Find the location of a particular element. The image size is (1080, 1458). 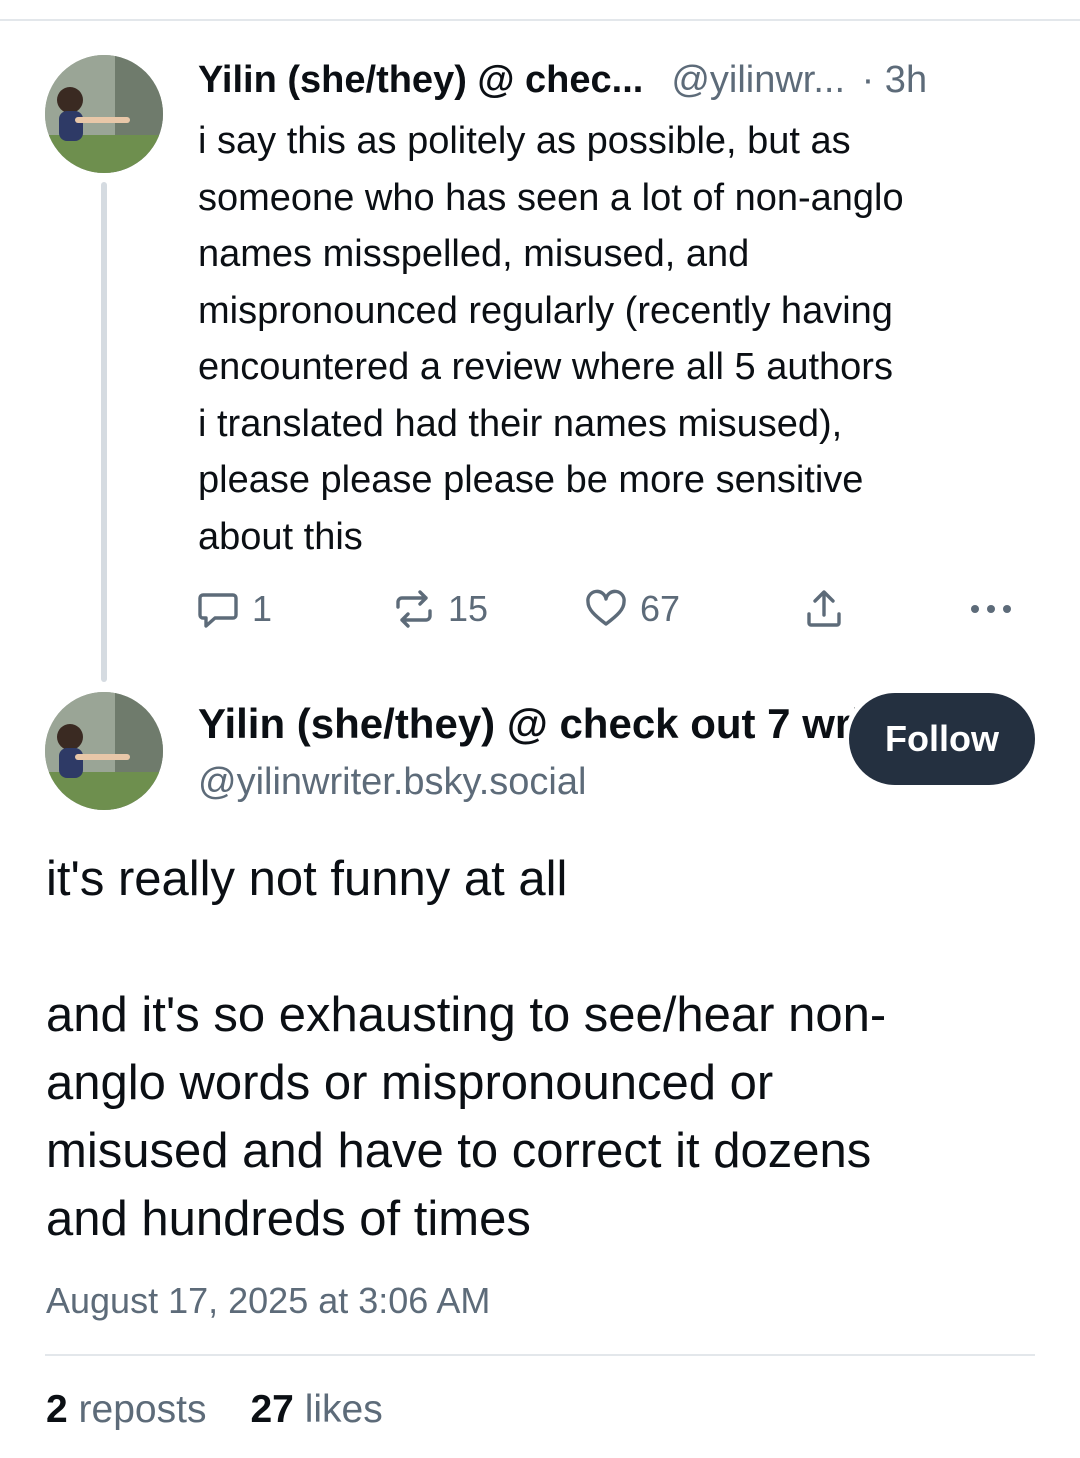

post-actions: 1 15 67 is located at coordinates (611, 609).